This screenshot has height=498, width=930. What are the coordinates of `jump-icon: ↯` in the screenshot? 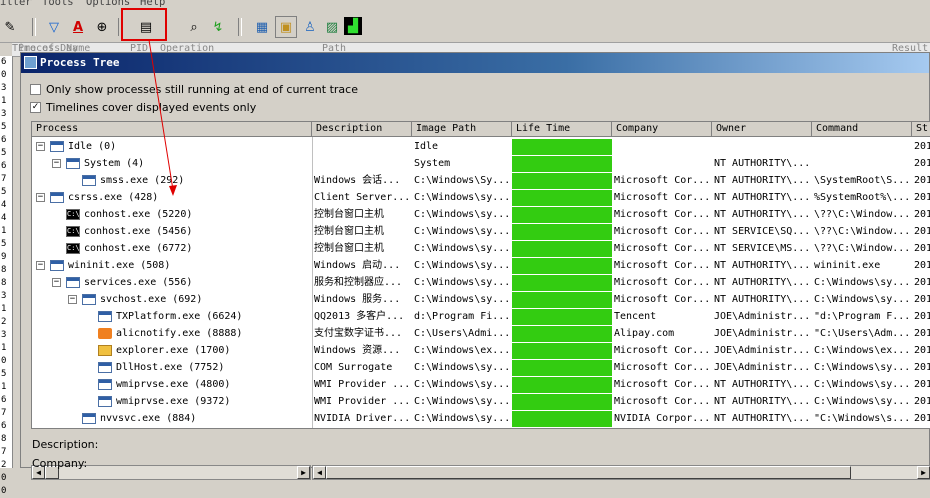 It's located at (218, 27).